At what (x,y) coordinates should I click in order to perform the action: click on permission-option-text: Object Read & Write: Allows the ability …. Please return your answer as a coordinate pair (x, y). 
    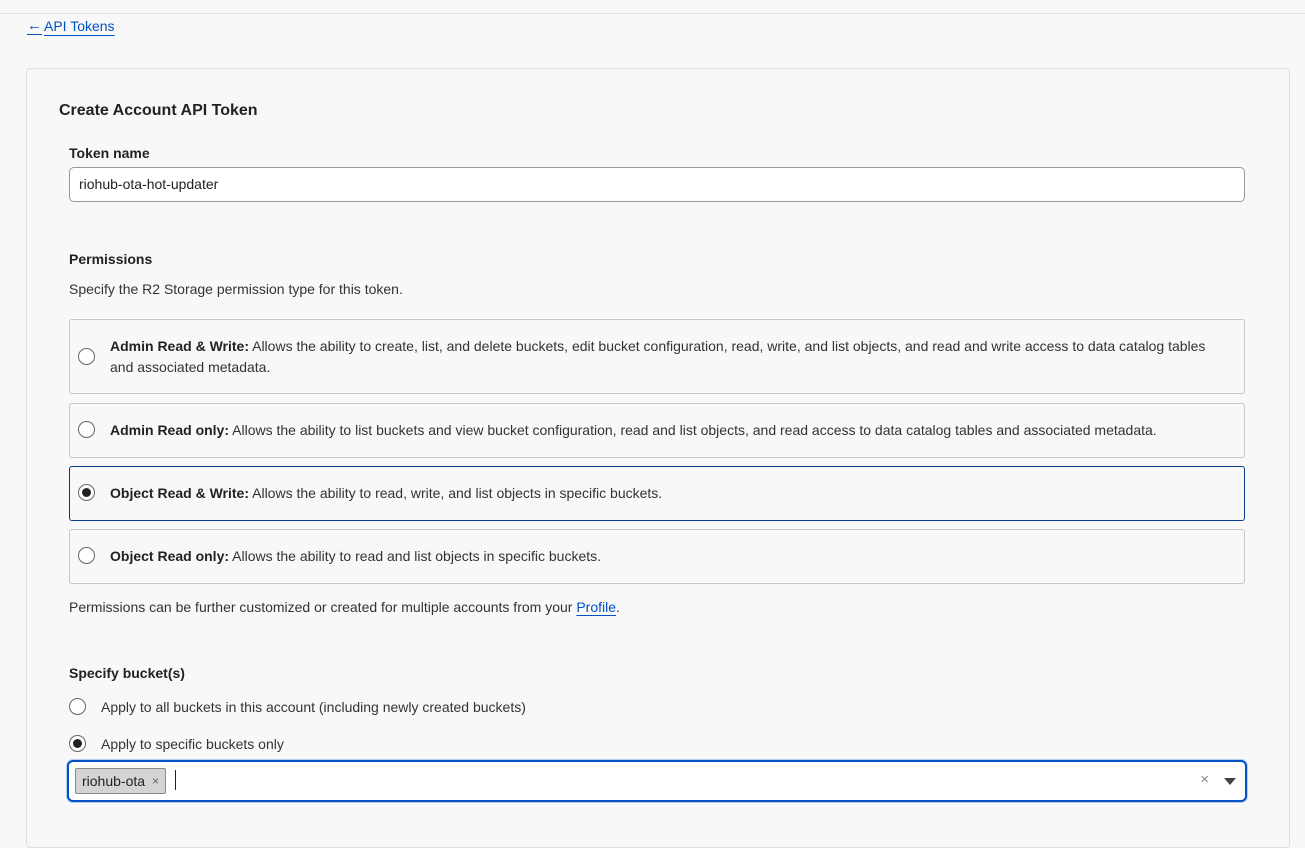
    Looking at the image, I should click on (662, 493).